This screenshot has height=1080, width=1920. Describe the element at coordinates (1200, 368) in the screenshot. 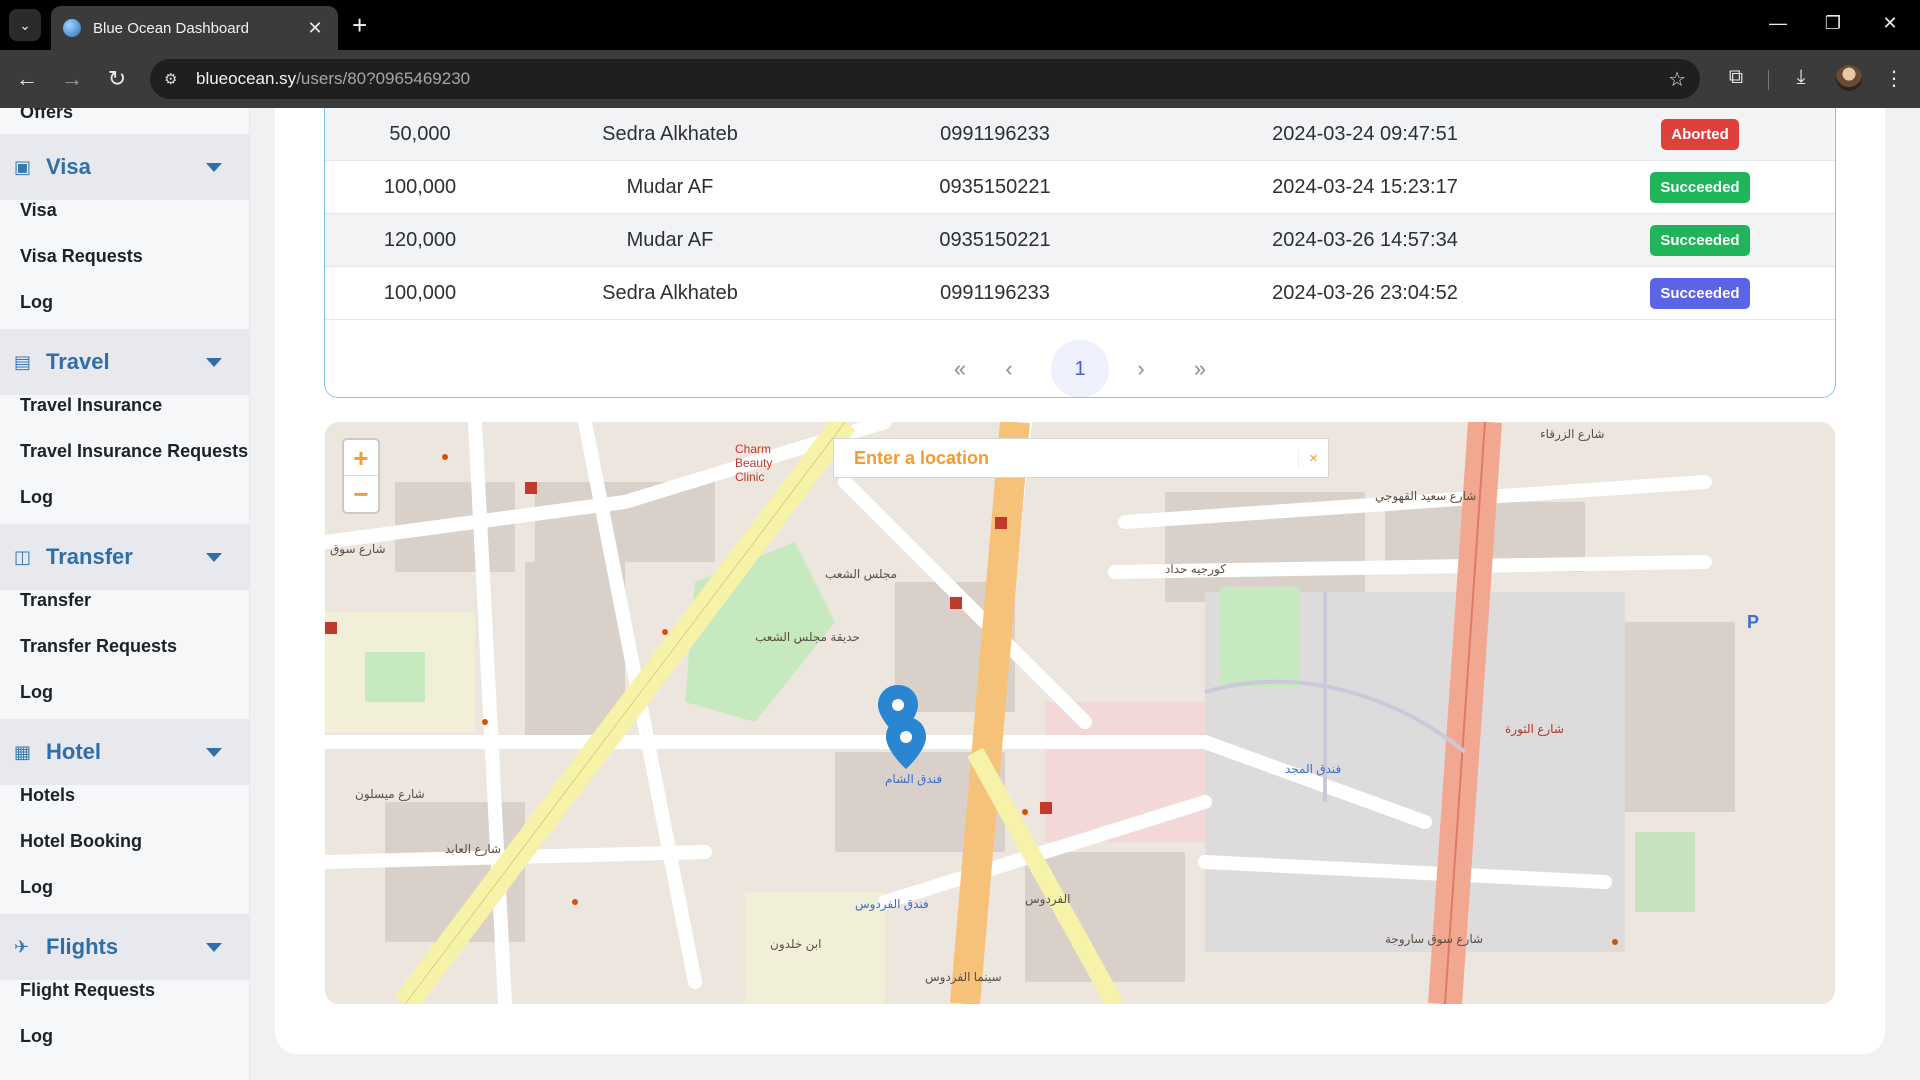

I see `last-page-button: »` at that location.